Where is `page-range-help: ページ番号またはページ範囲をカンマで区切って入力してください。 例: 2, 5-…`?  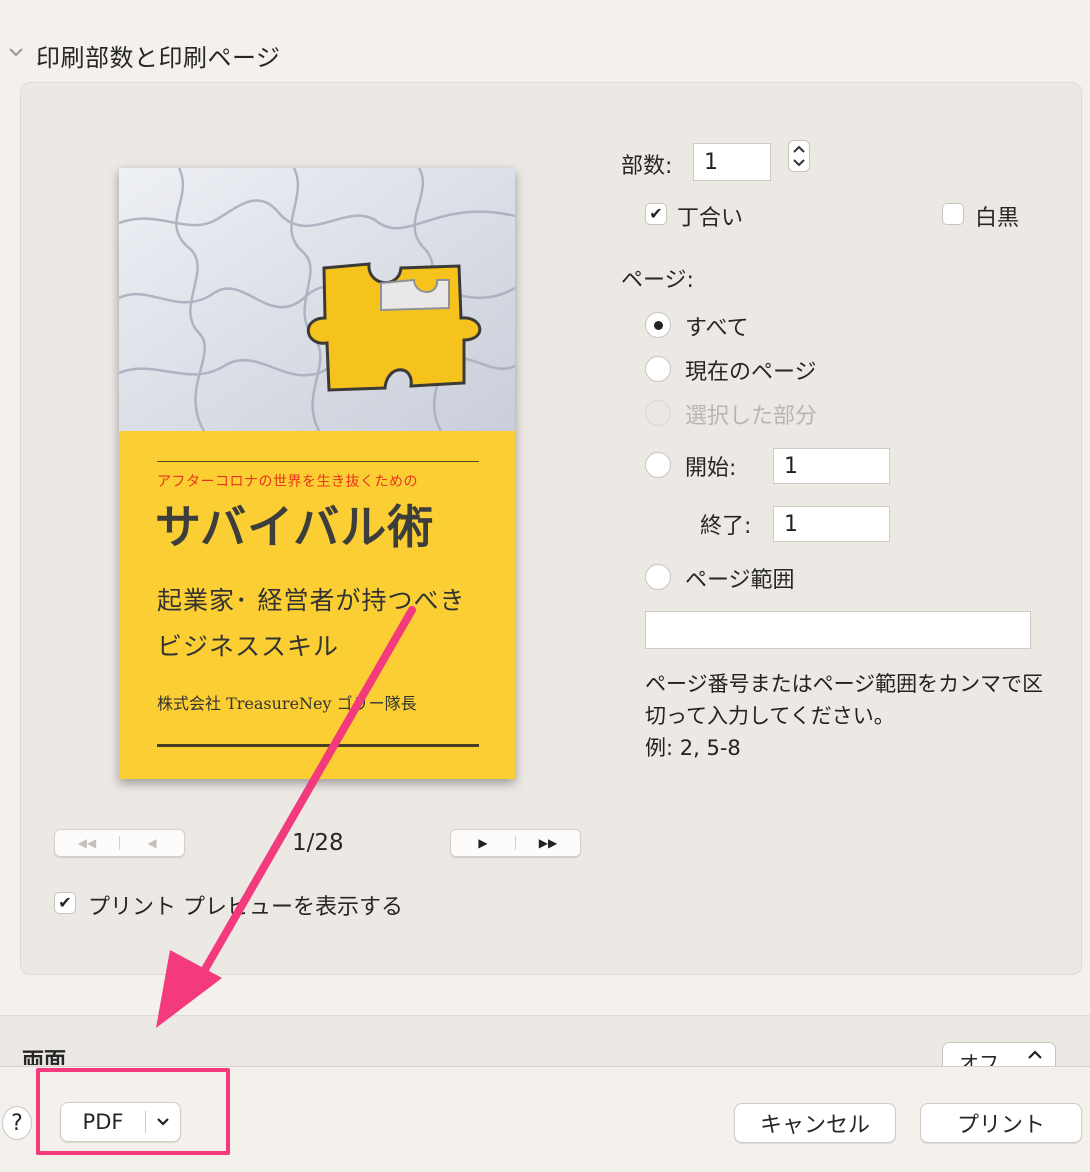
page-range-help: ページ番号またはページ範囲をカンマで区切って入力してください。 例: 2, 5-… is located at coordinates (845, 716).